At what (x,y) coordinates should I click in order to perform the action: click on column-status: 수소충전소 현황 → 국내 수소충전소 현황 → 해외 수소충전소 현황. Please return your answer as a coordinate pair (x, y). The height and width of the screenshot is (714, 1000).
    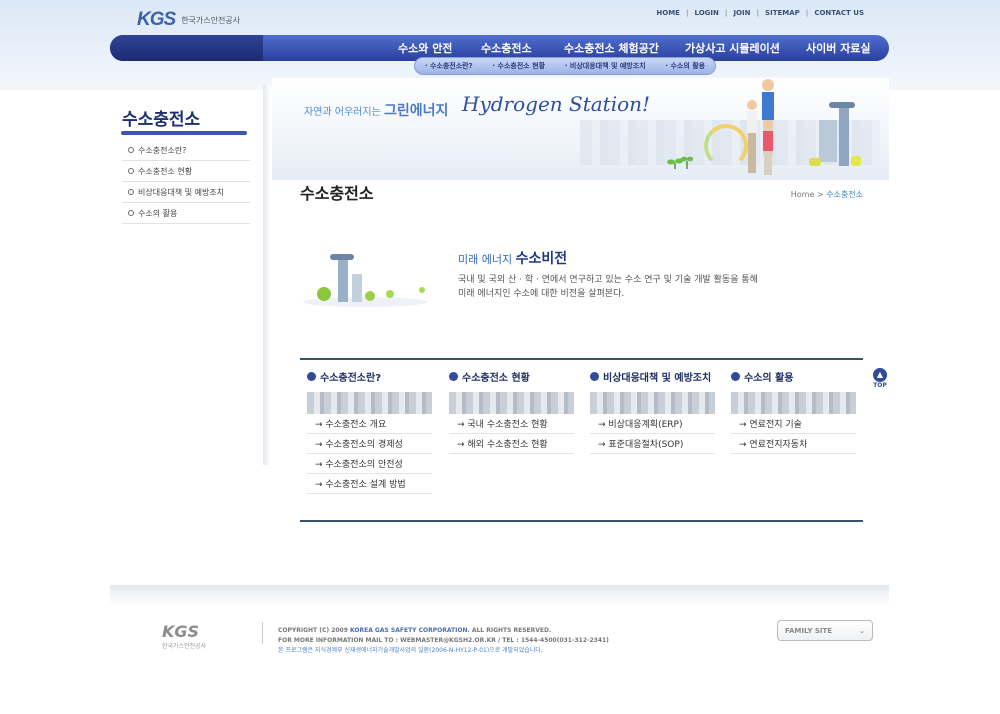
    Looking at the image, I should click on (511, 411).